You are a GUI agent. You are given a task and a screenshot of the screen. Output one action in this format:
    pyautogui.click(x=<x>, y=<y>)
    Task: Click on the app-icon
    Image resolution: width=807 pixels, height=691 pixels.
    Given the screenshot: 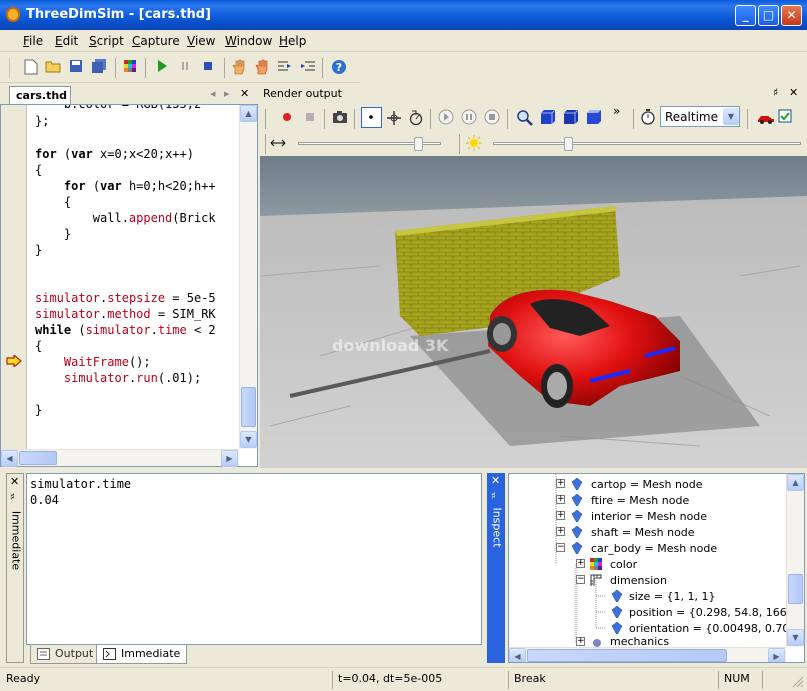 What is the action you would take?
    pyautogui.click(x=13, y=14)
    